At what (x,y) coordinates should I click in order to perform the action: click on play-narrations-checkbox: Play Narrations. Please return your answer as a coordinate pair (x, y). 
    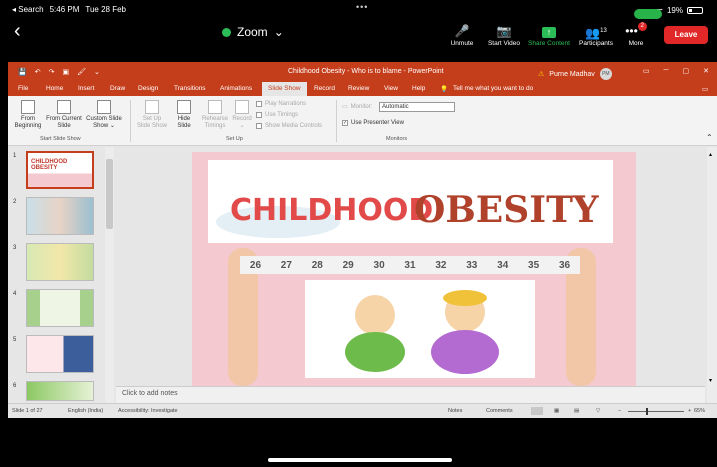
    Looking at the image, I should click on (281, 104).